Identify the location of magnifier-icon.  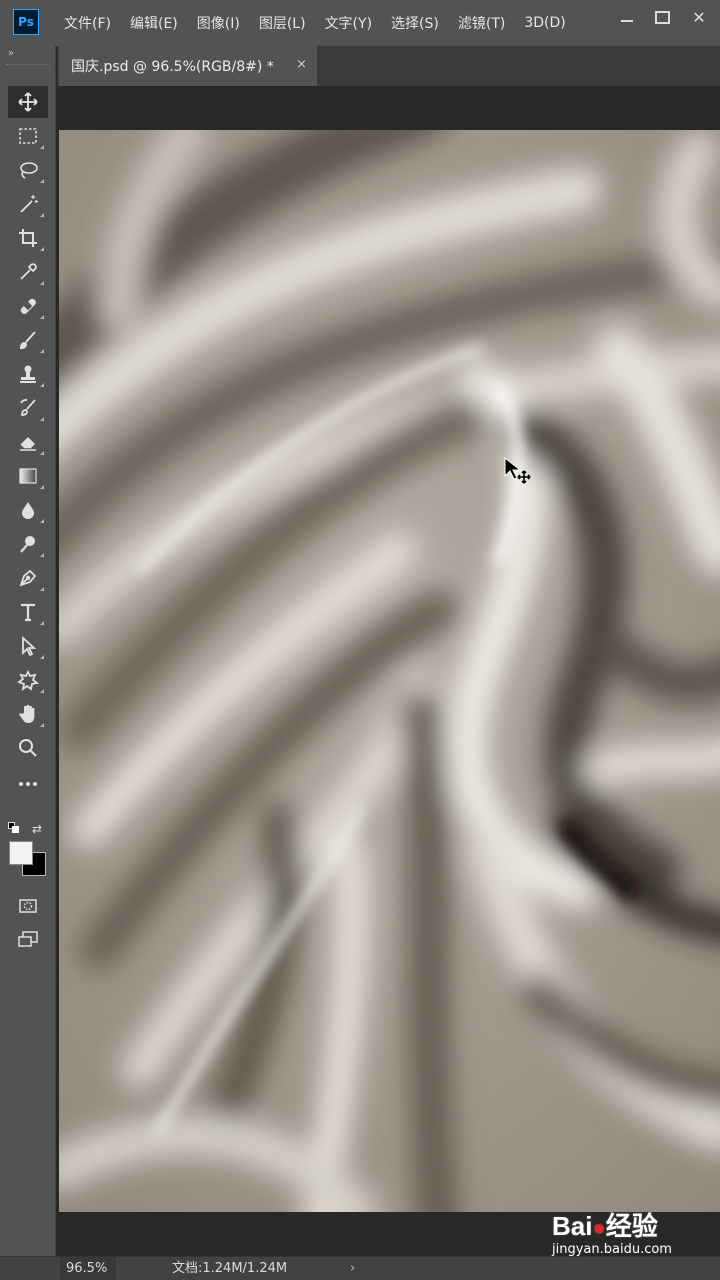
(28, 748).